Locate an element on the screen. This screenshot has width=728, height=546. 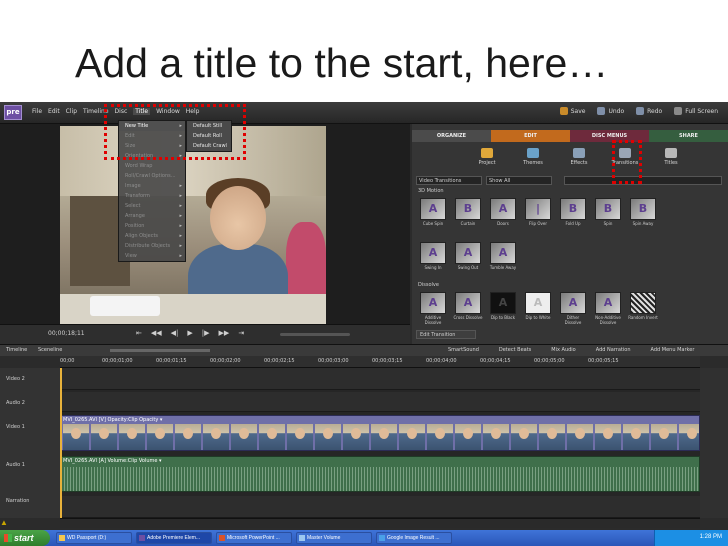
transition-non-additive-dissolve: A Non-Additive Dissolve is located at coordinates (608, 308).